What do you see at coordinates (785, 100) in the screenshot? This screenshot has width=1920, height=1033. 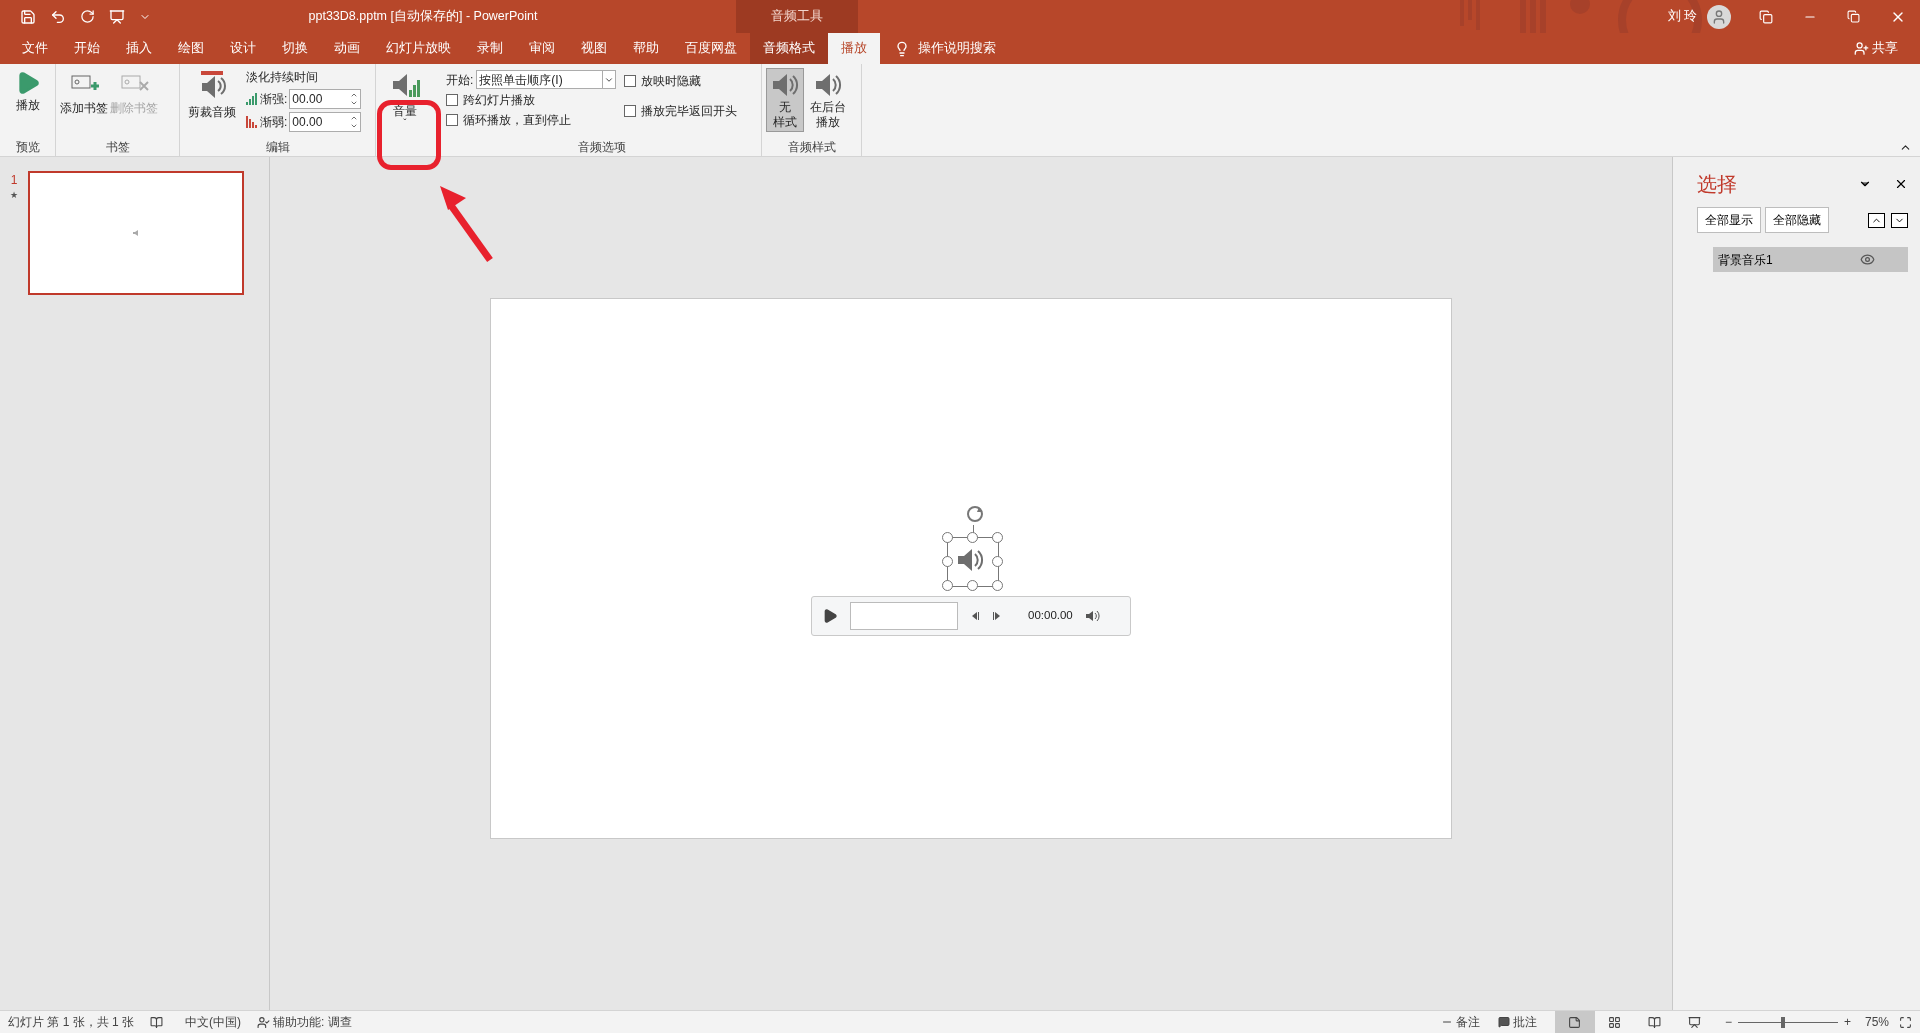 I see `audio-style-button: 无 样式` at bounding box center [785, 100].